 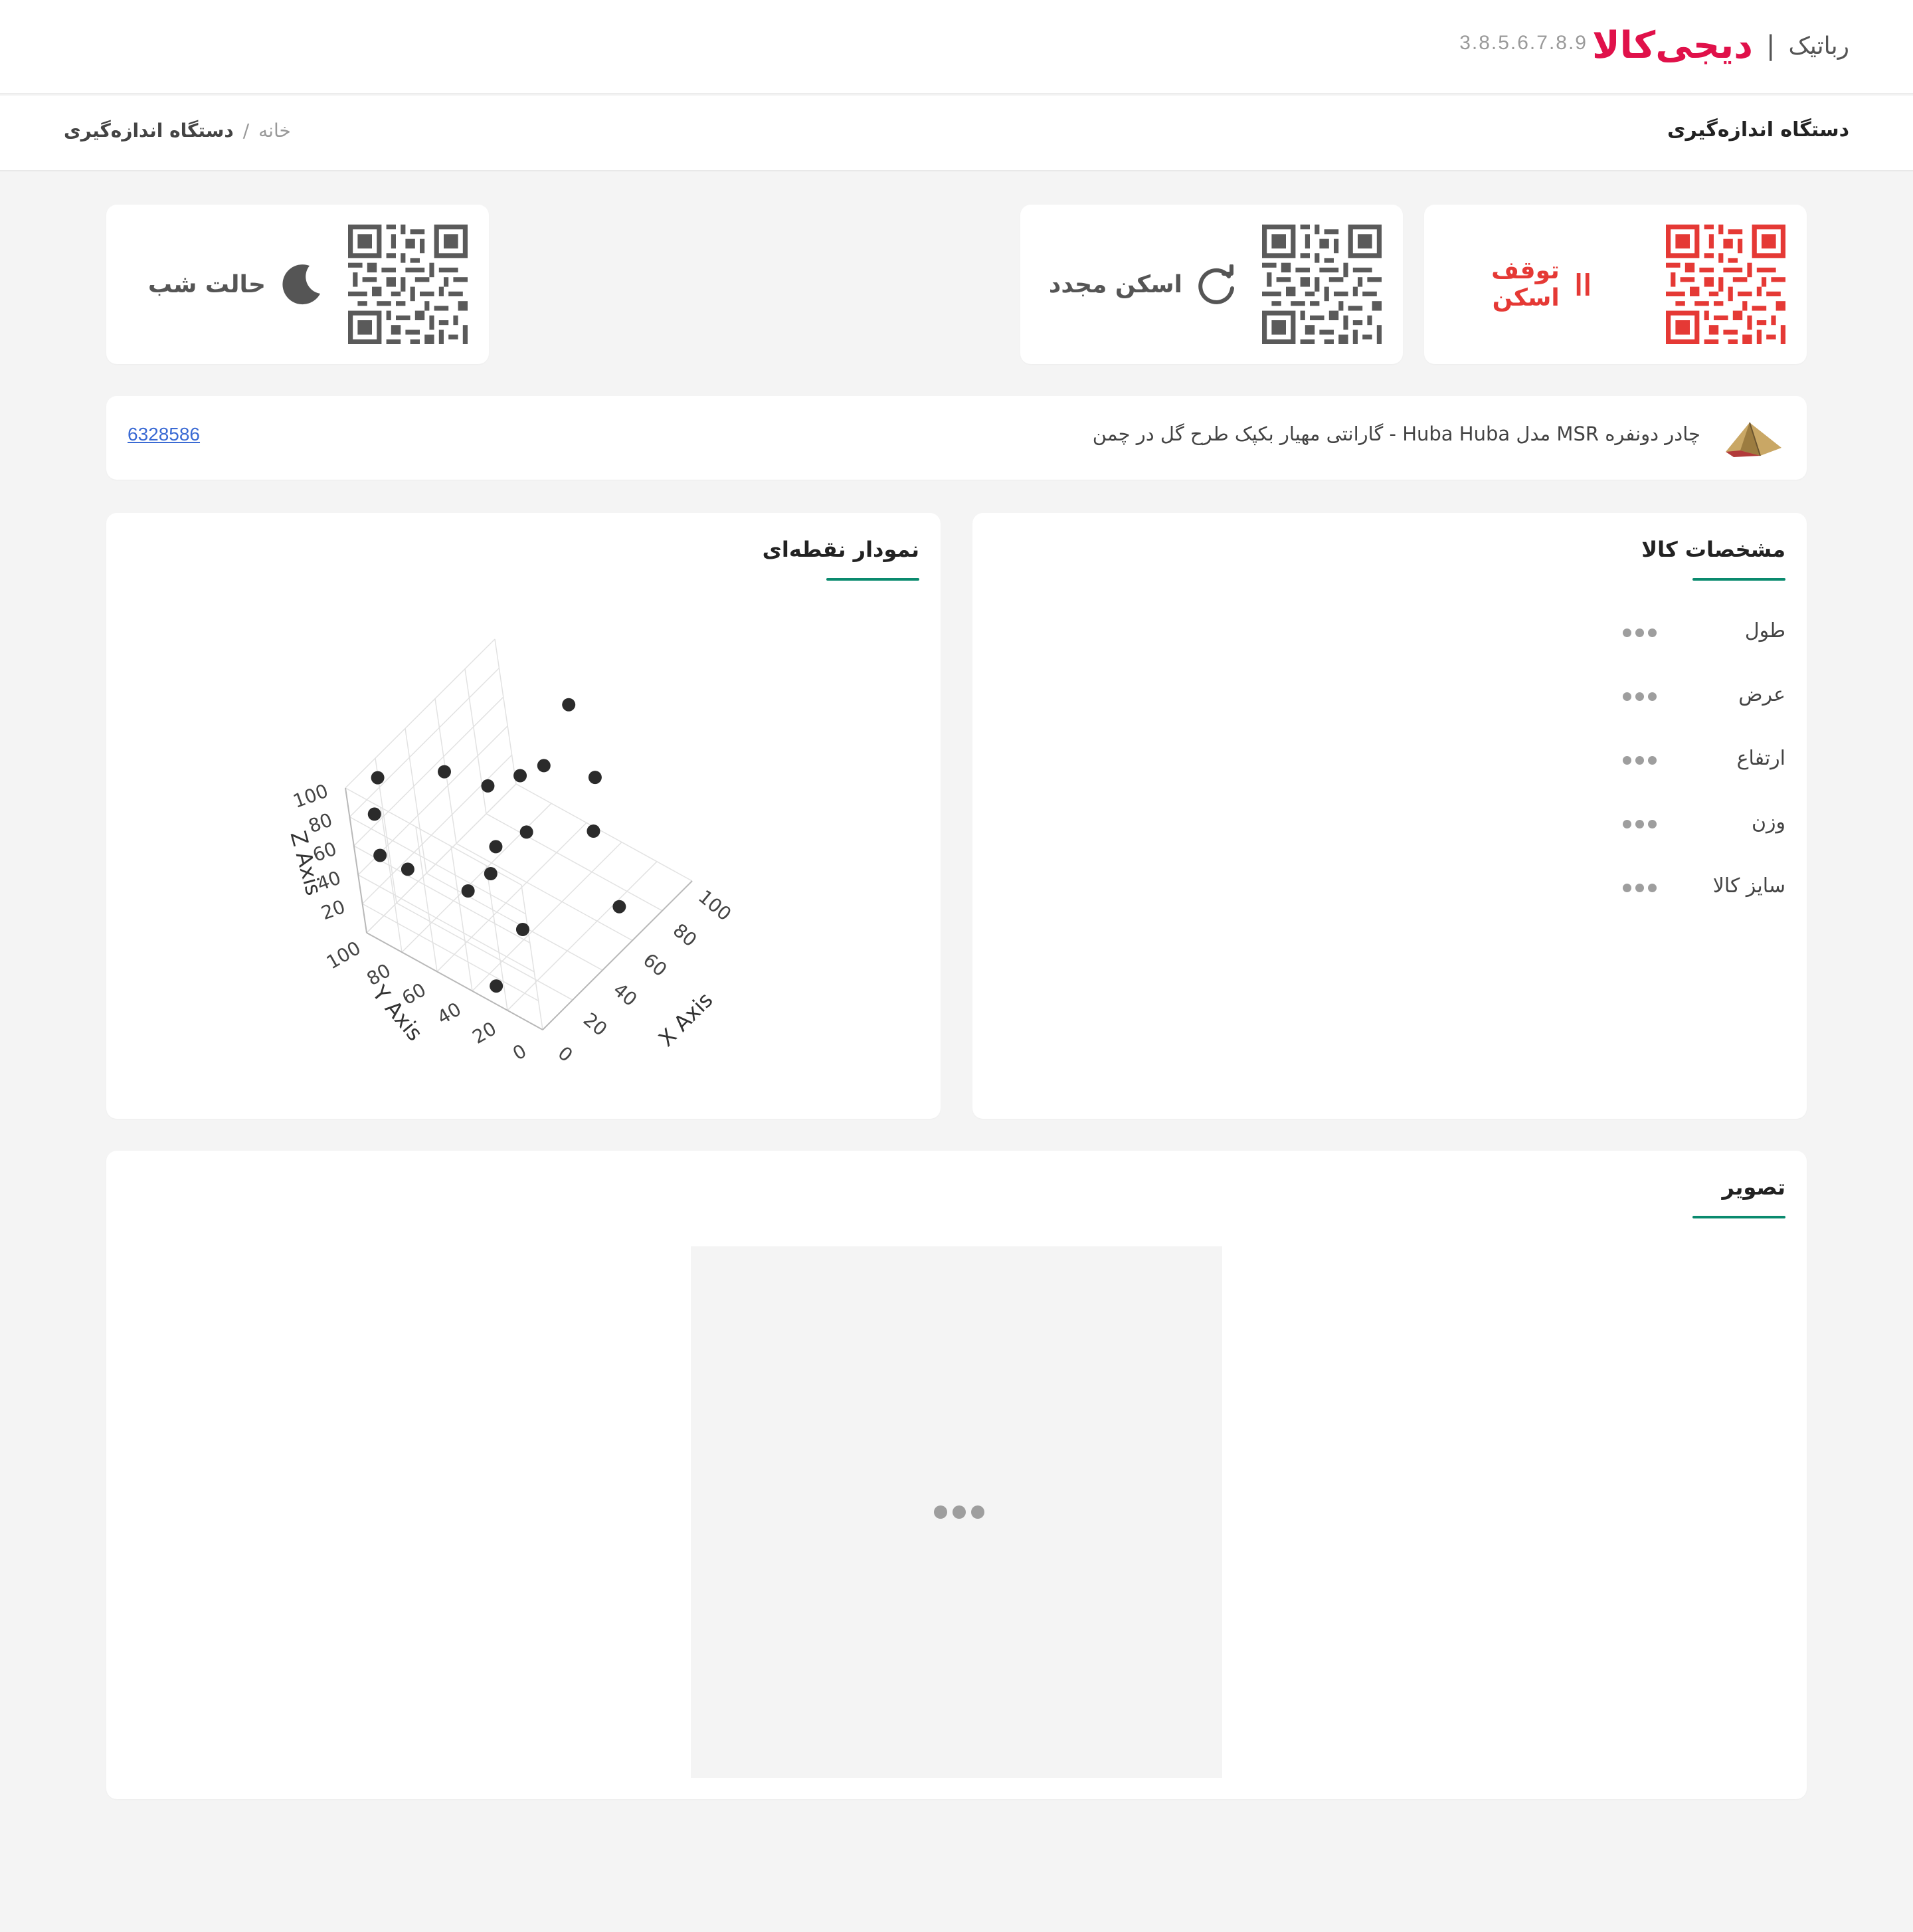 I want to click on section-underline, so click(x=1738, y=1217).